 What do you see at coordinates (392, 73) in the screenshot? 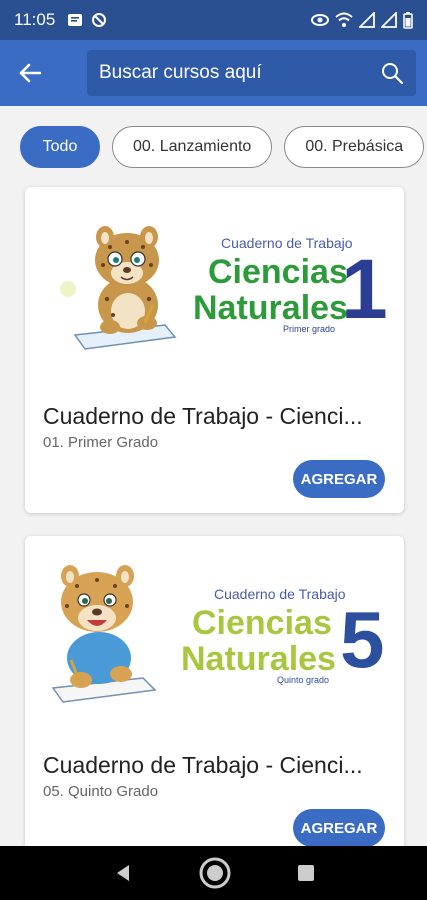
I see `search-icon` at bounding box center [392, 73].